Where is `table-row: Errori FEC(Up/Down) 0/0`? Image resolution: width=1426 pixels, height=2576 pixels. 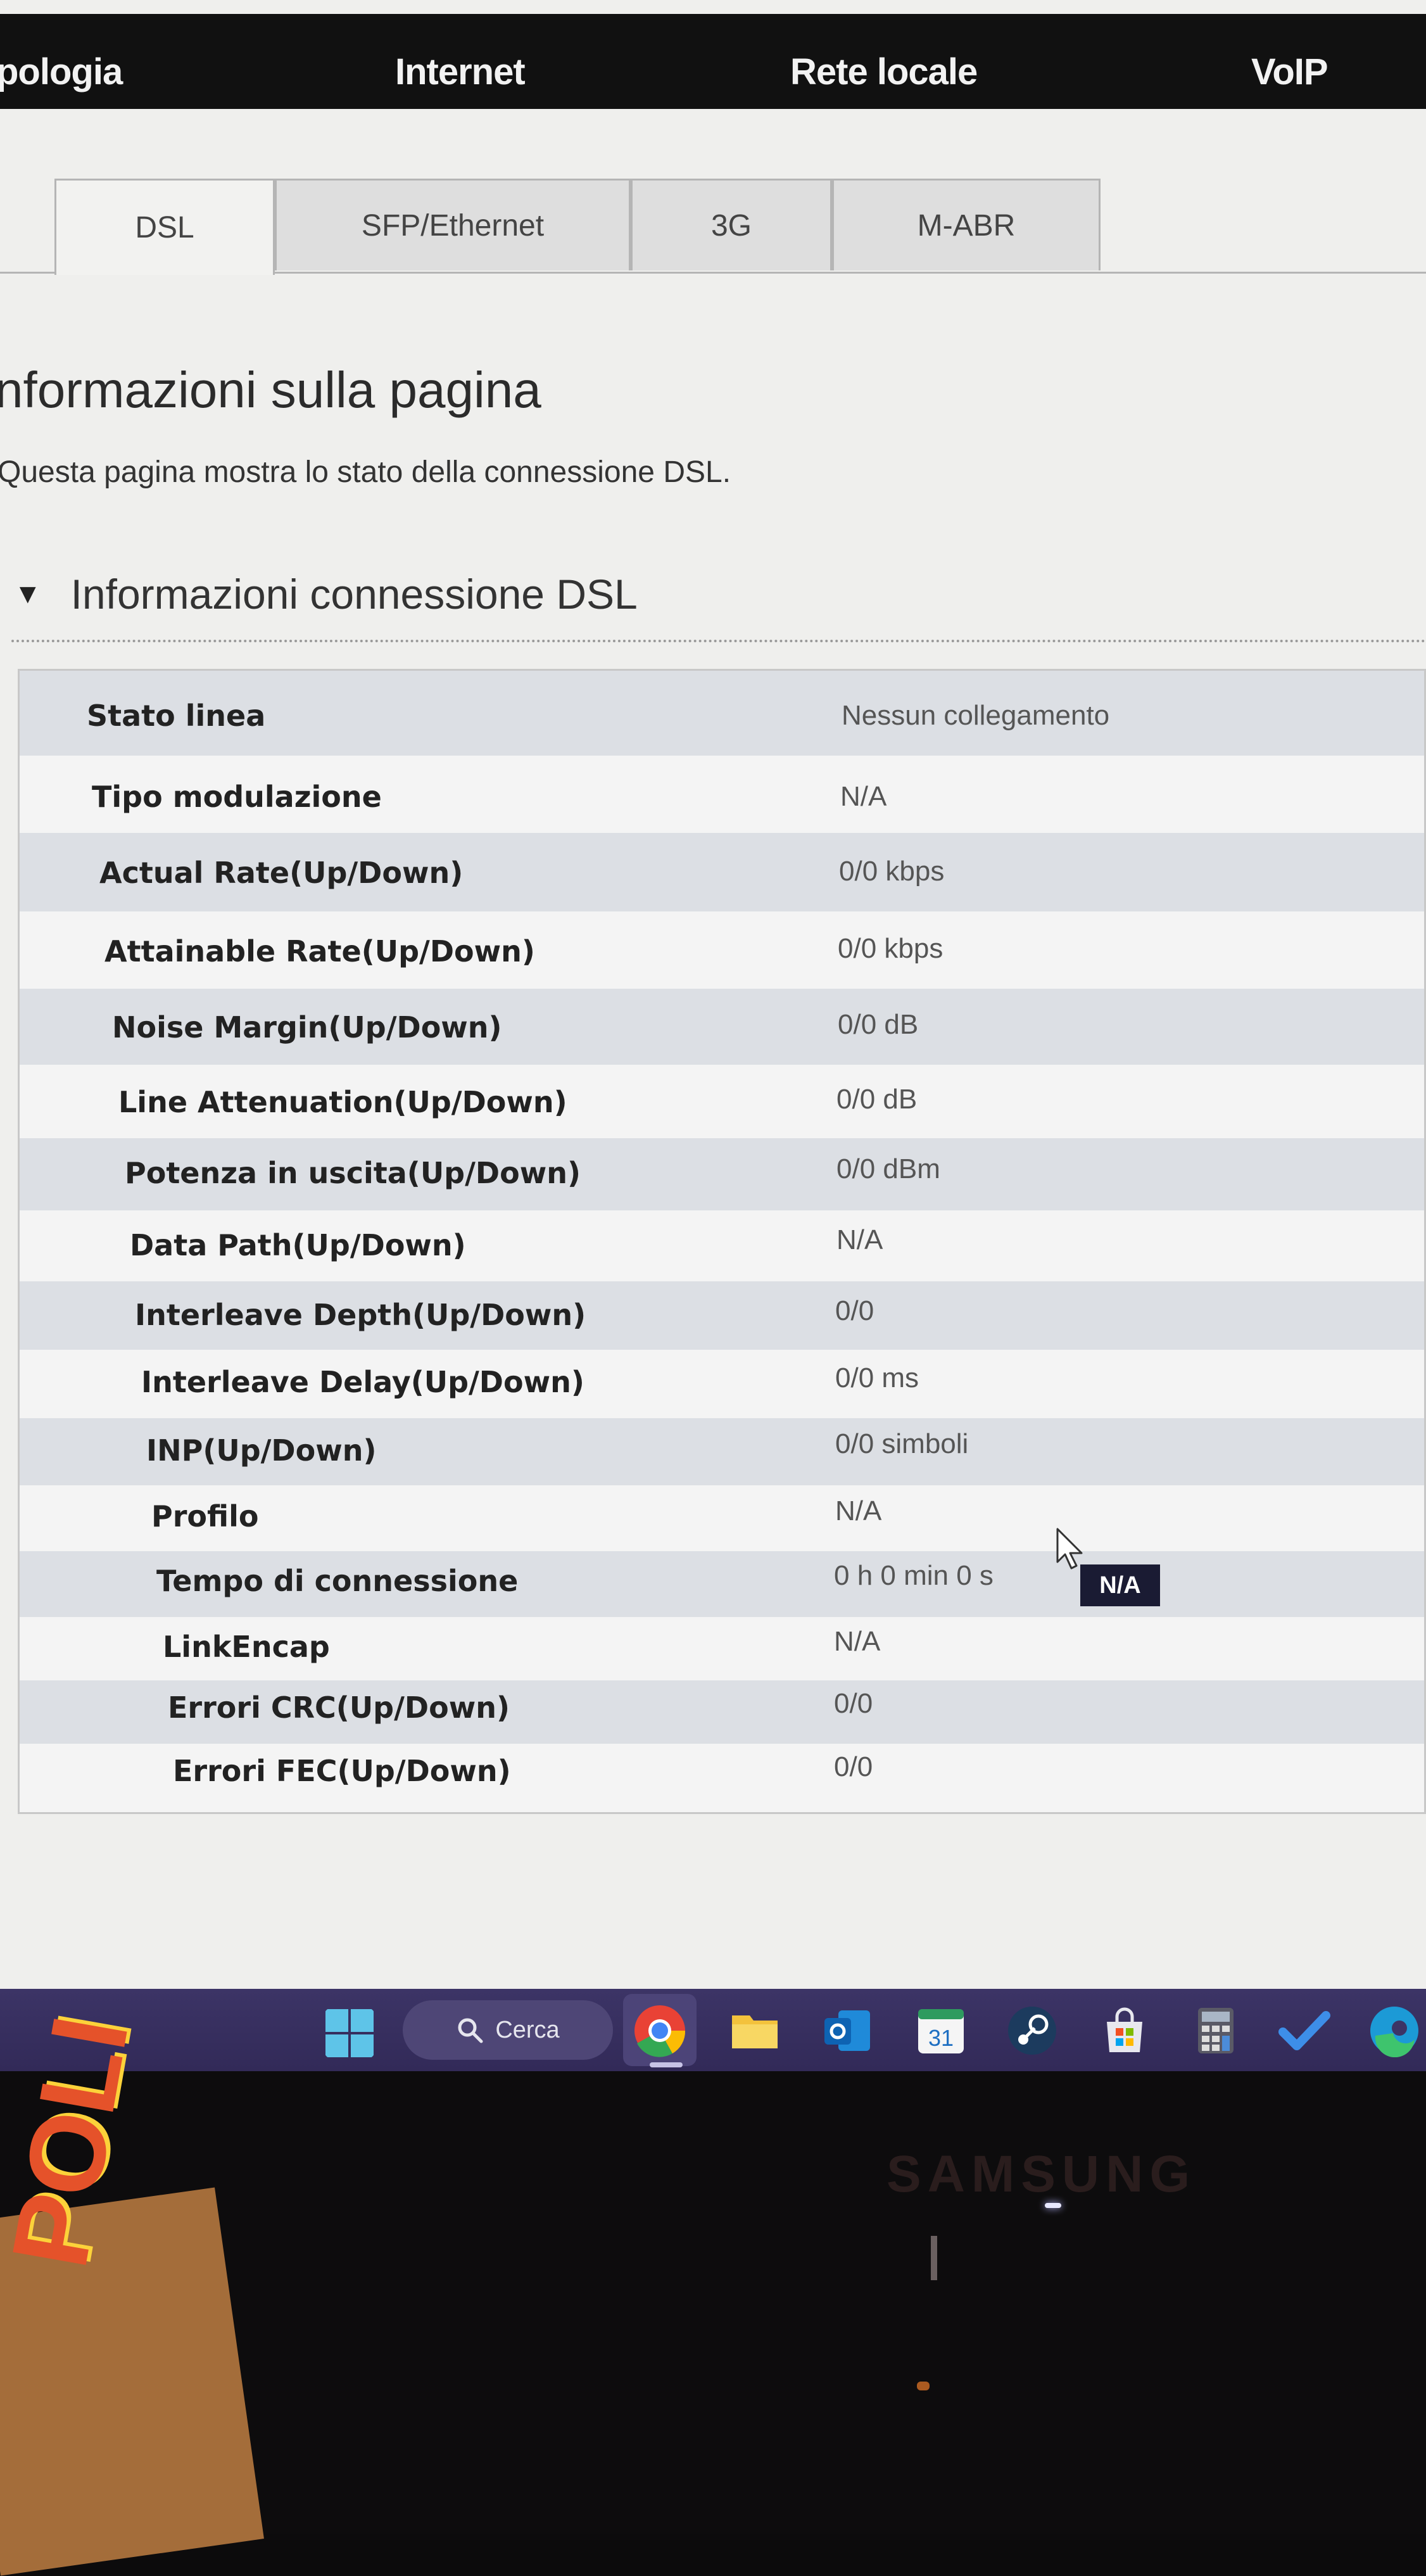 table-row: Errori FEC(Up/Down) 0/0 is located at coordinates (722, 1778).